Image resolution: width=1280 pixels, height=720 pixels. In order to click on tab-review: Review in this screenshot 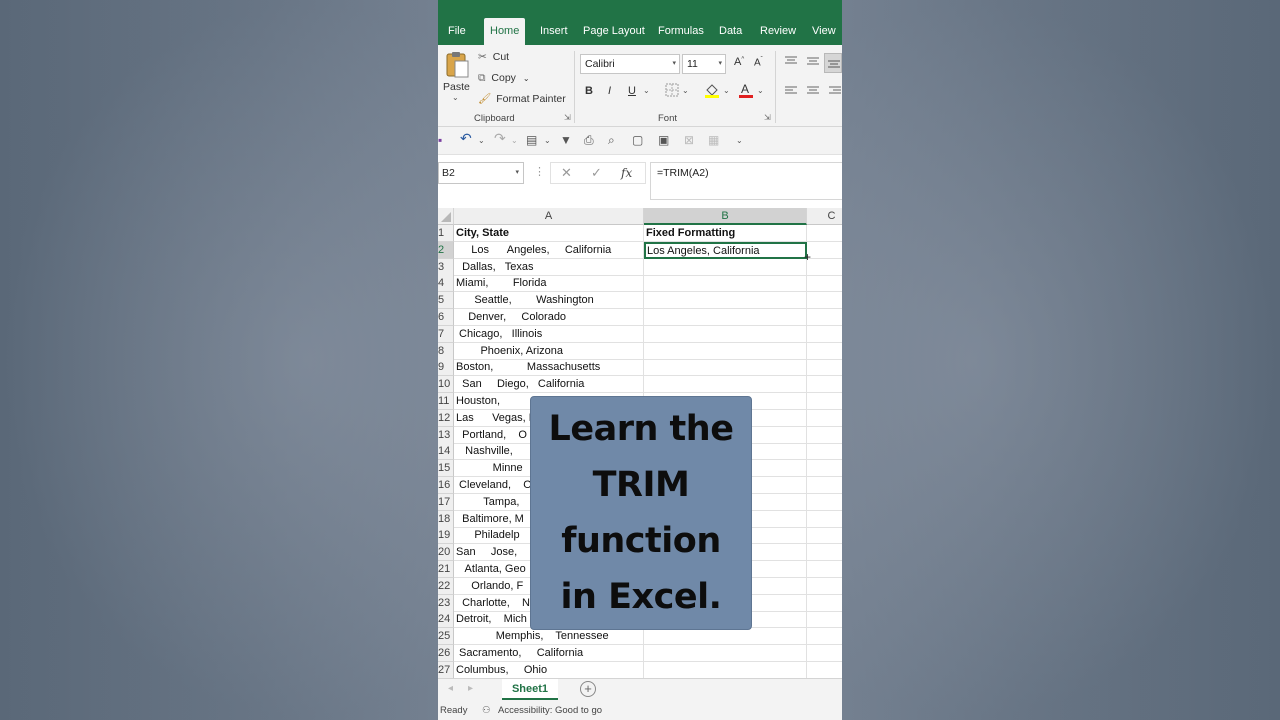, I will do `click(778, 31)`.